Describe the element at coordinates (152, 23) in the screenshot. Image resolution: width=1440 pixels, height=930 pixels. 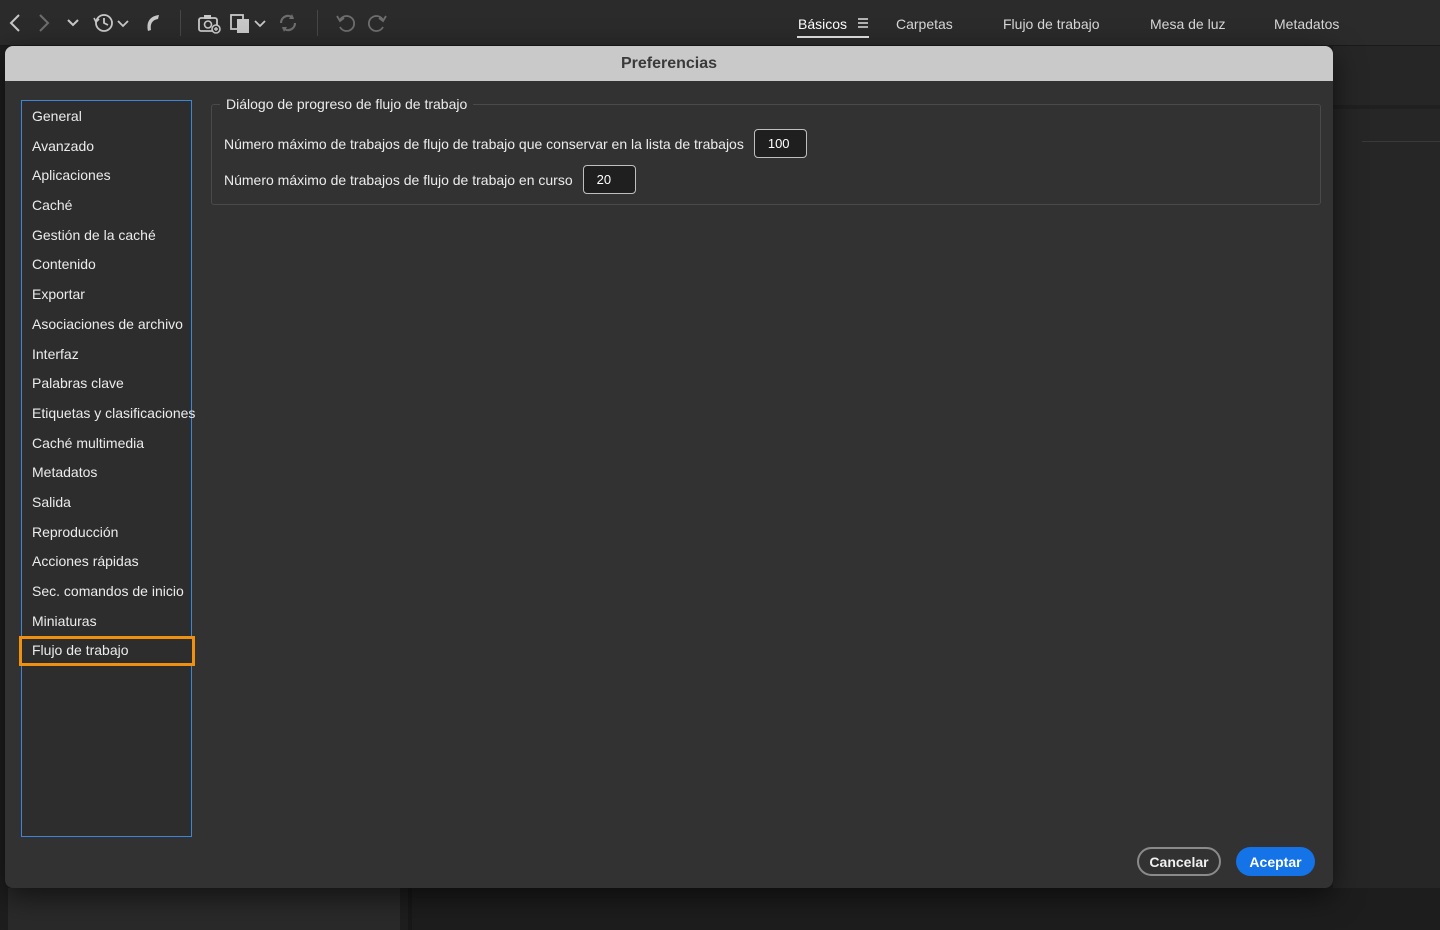
I see `boomerang-icon` at that location.